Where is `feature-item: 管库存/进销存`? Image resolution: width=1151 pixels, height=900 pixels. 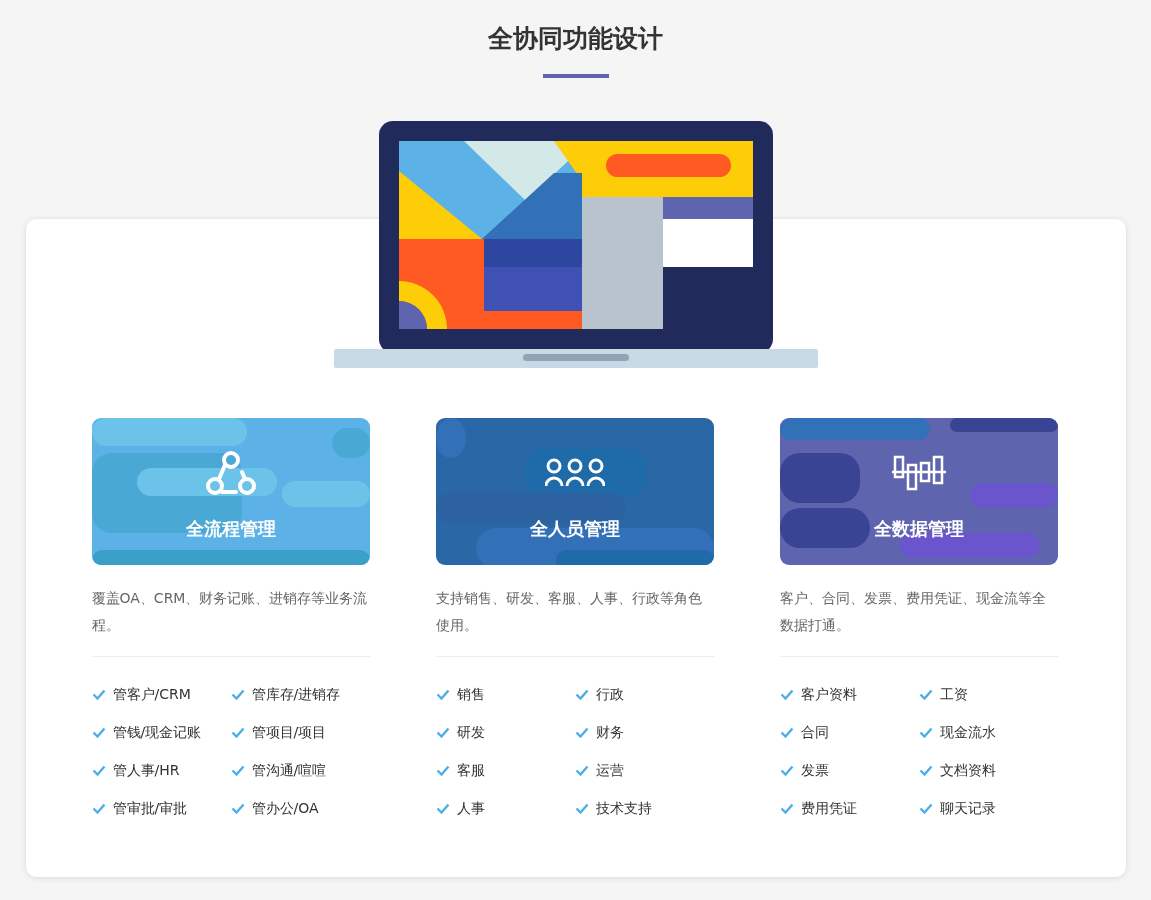
feature-item: 管库存/进销存 is located at coordinates (296, 694).